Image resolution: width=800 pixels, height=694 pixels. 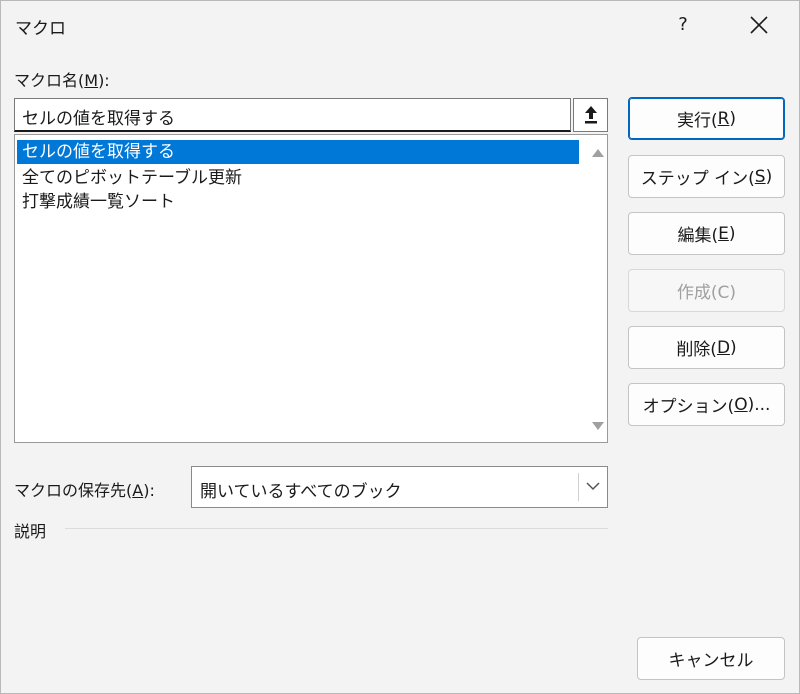 What do you see at coordinates (578, 487) in the screenshot?
I see `select-separator` at bounding box center [578, 487].